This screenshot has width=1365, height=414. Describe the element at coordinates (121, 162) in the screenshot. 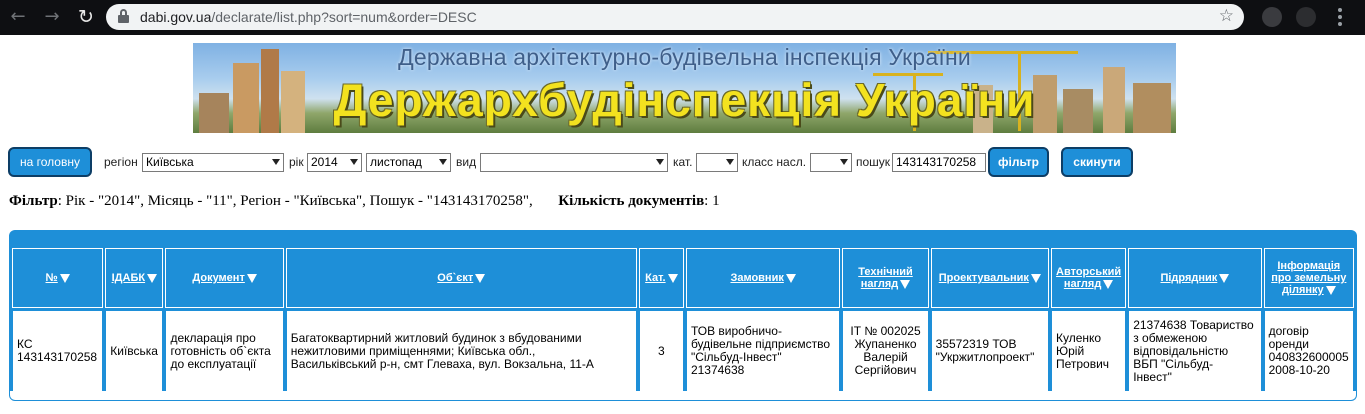

I see `region-label: регіон` at that location.